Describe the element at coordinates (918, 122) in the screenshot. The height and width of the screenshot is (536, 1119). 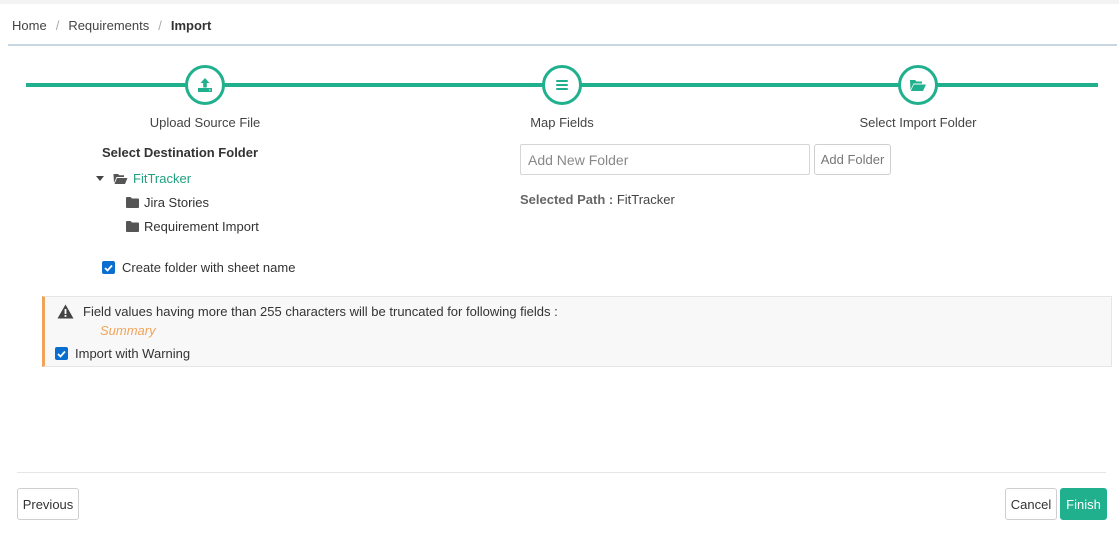
I see `step-label: Select Import Folder` at that location.